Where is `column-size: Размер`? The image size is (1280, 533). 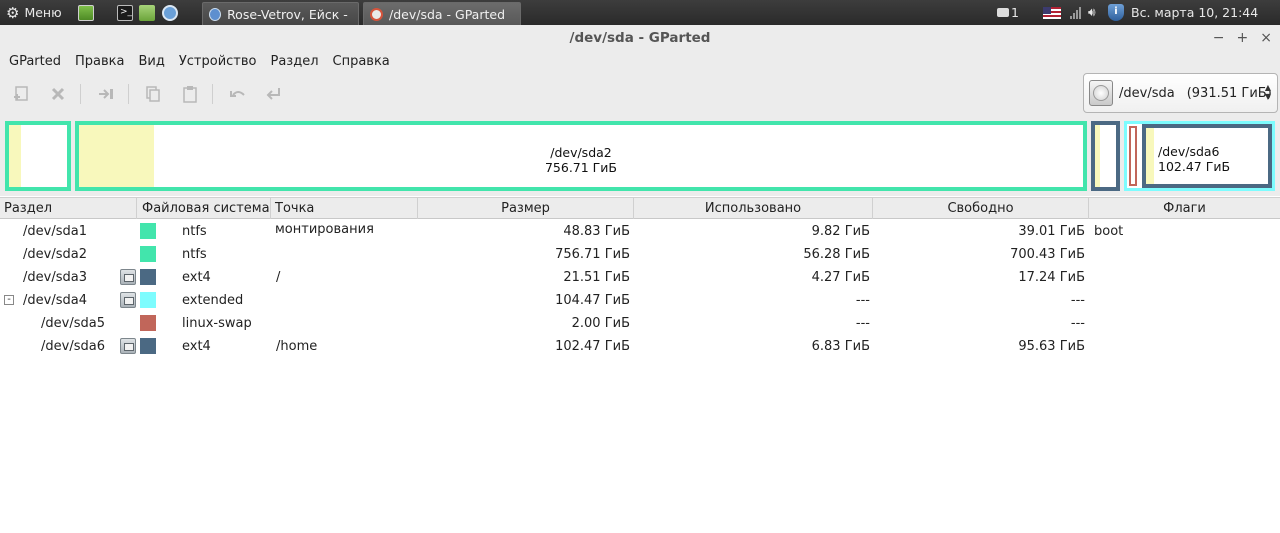
column-size: Размер is located at coordinates (526, 208).